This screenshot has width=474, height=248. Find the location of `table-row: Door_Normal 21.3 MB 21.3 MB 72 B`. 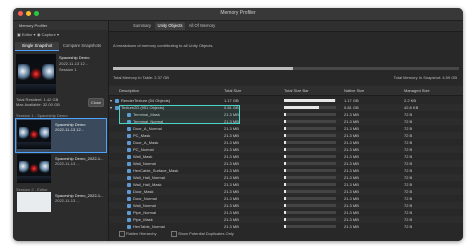

table-row: Door_Normal 21.3 MB 21.3 MB 72 B is located at coordinates (286, 198).